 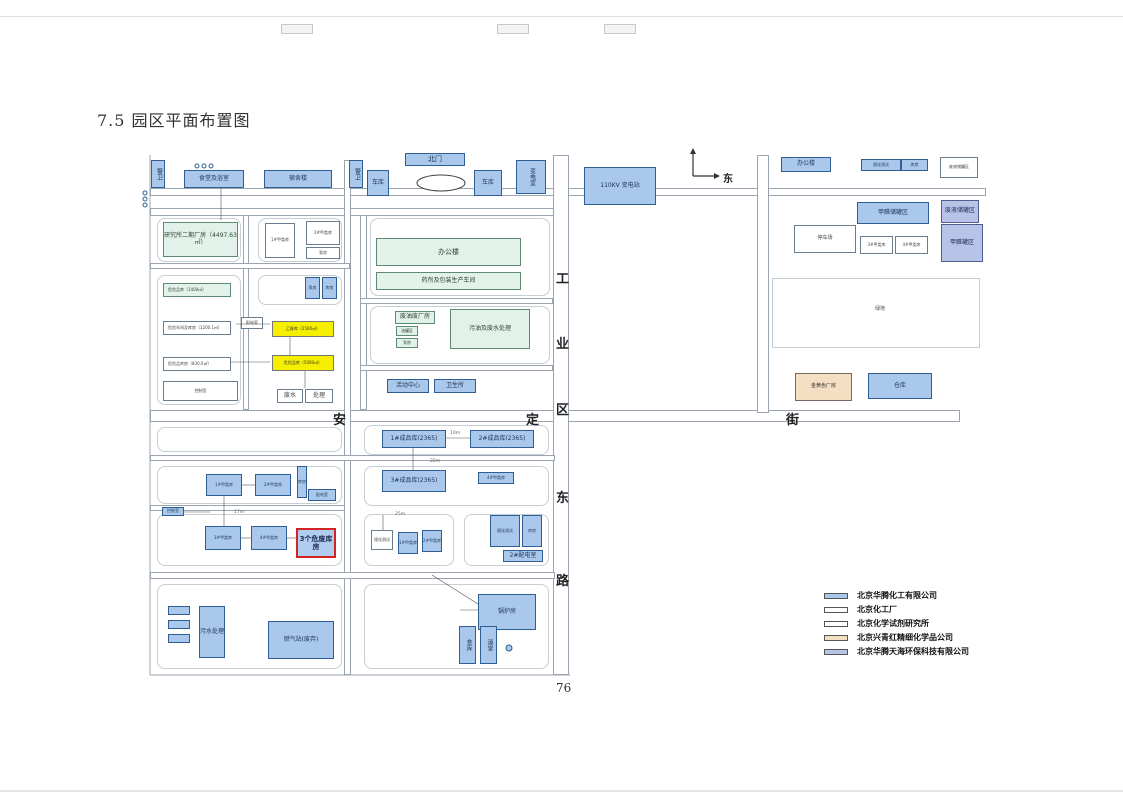 I want to click on legend-item: 北京化学试剂研究所, so click(x=876, y=623).